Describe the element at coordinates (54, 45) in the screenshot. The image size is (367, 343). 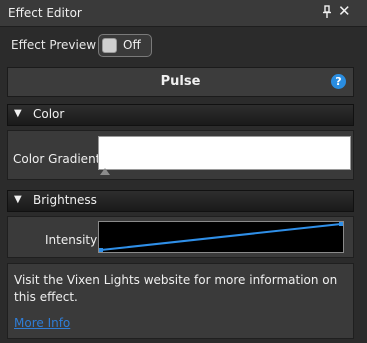
I see `effect-preview-label: Effect Preview` at that location.